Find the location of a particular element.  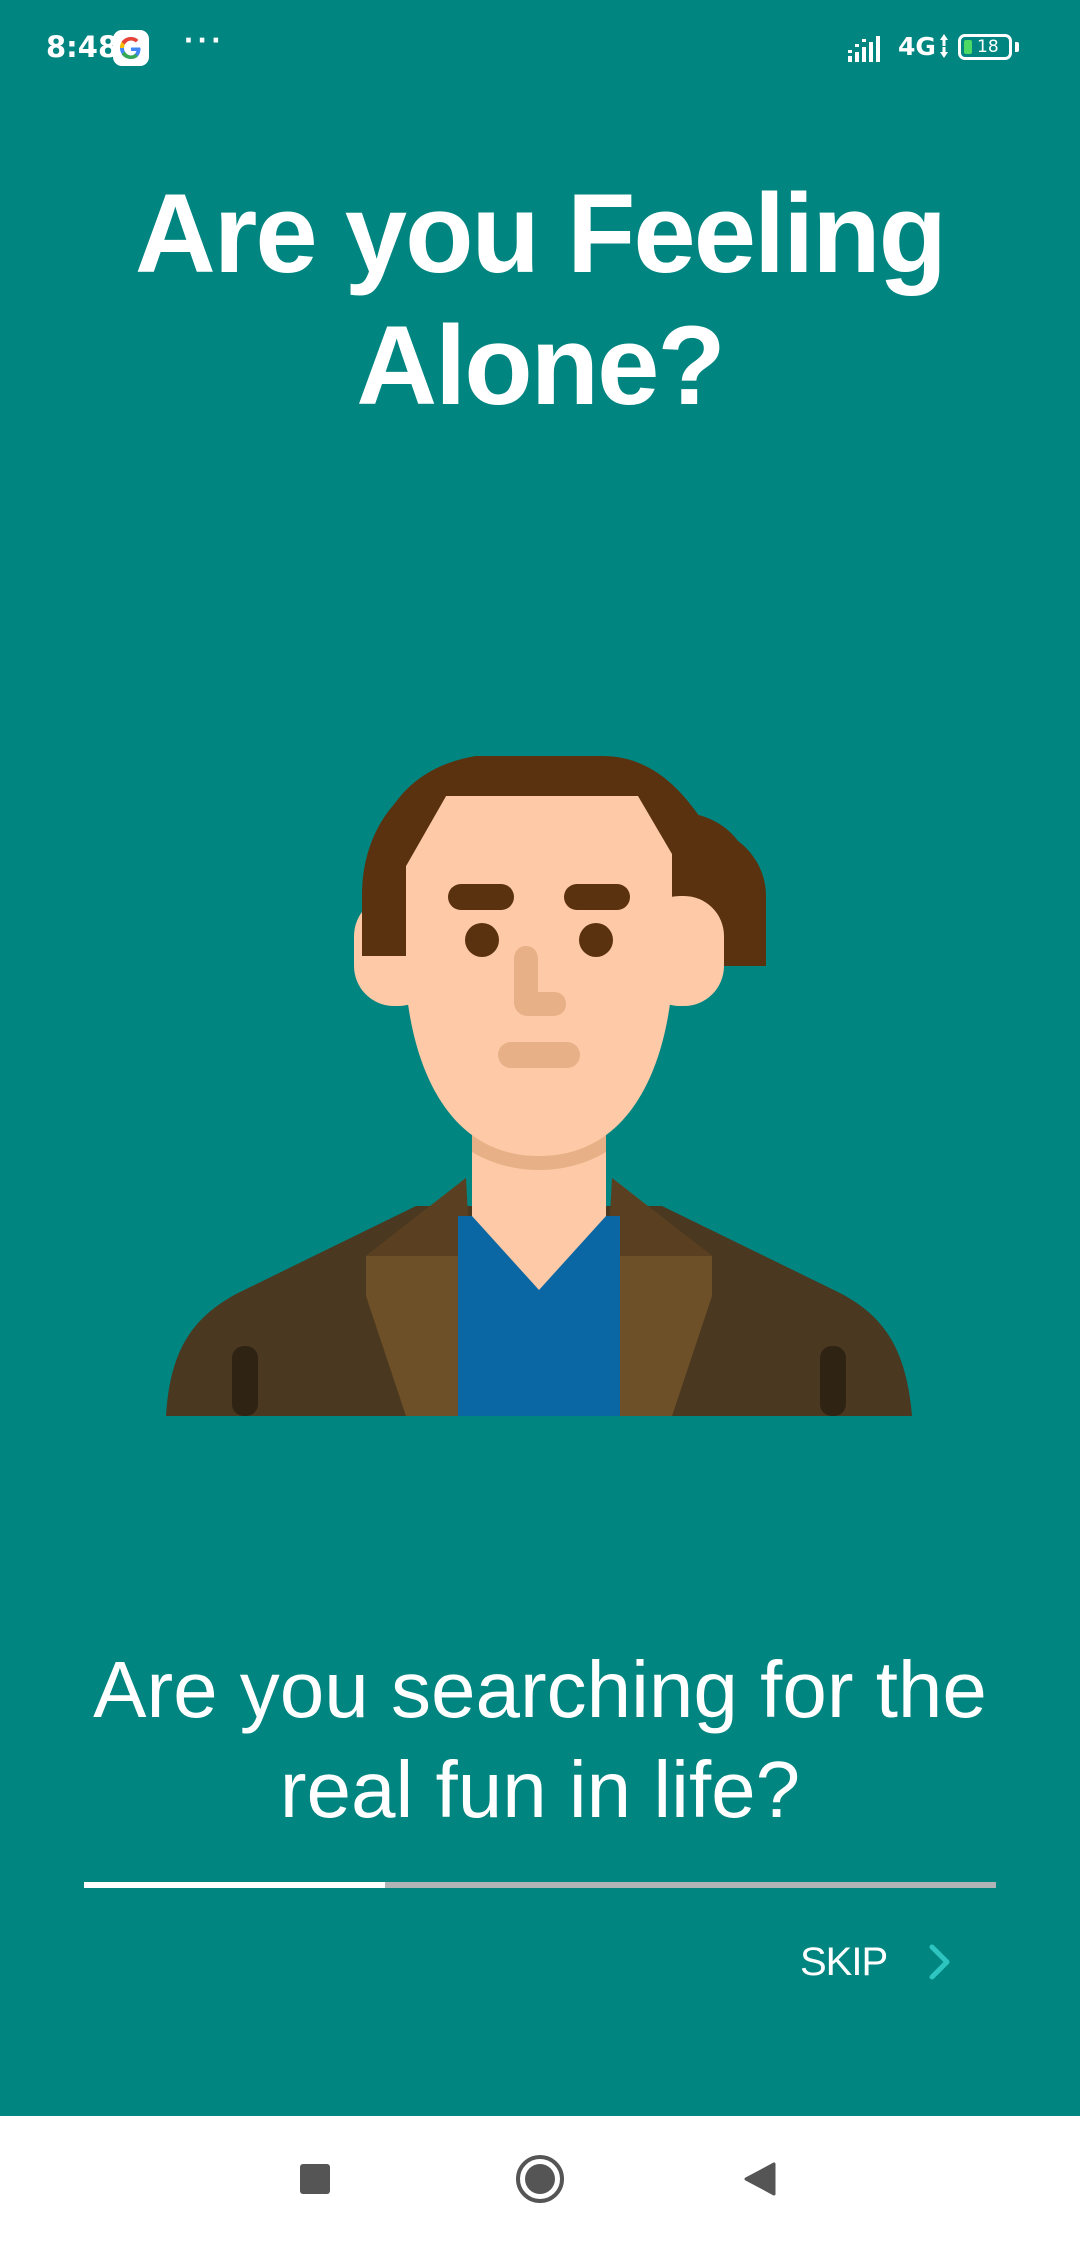

skip-label: SKIP is located at coordinates (844, 1961).